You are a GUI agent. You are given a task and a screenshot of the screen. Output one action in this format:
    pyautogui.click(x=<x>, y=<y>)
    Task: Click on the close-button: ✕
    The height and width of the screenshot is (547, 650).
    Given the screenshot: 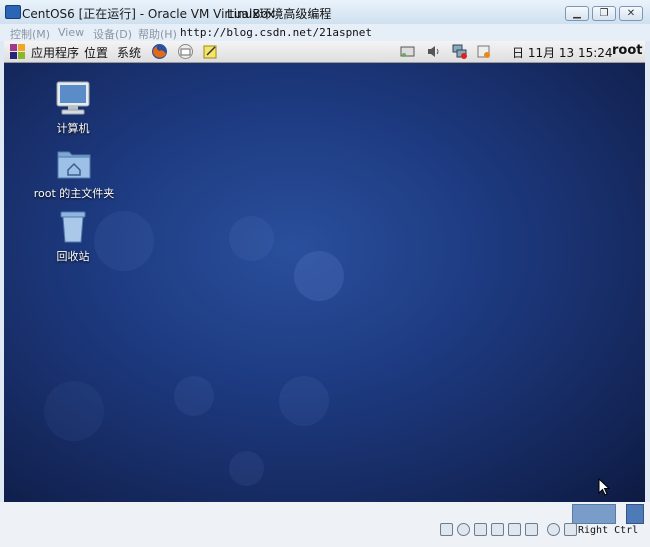 What is the action you would take?
    pyautogui.click(x=631, y=13)
    